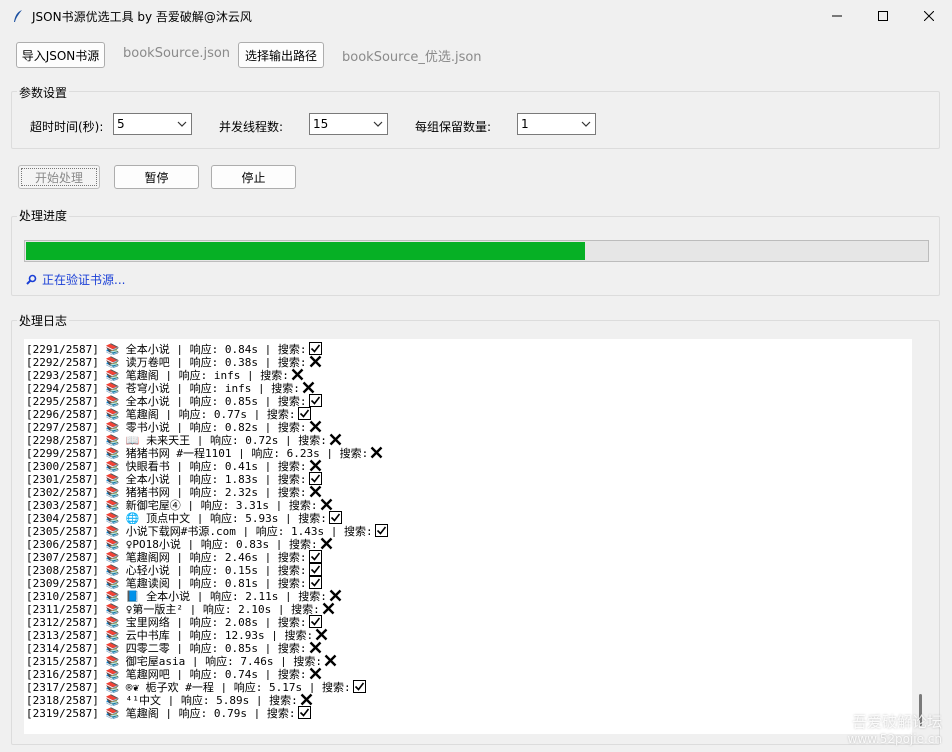 This screenshot has width=952, height=752. Describe the element at coordinates (281, 55) in the screenshot. I see `choose-output-button: 选择输出路径` at that location.